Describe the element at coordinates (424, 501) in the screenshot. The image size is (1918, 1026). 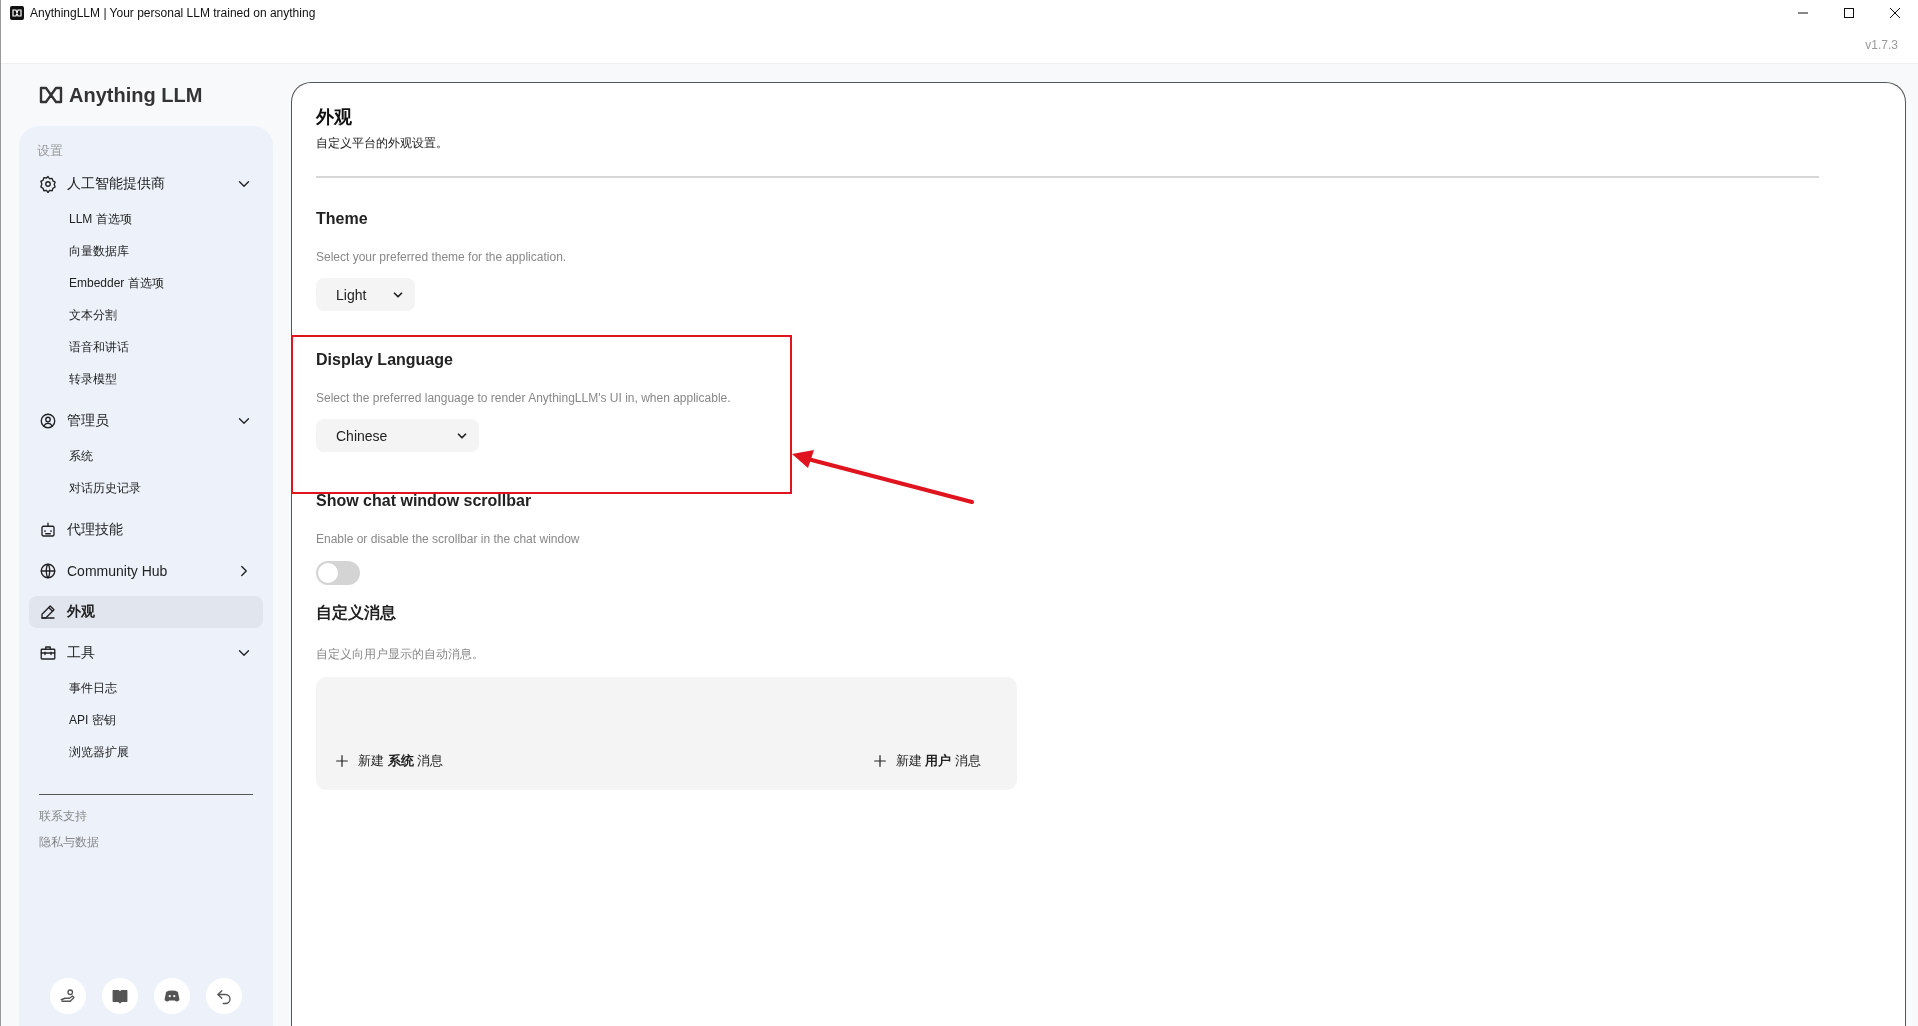
I see `setting-title: Show chat window scrollbar` at that location.